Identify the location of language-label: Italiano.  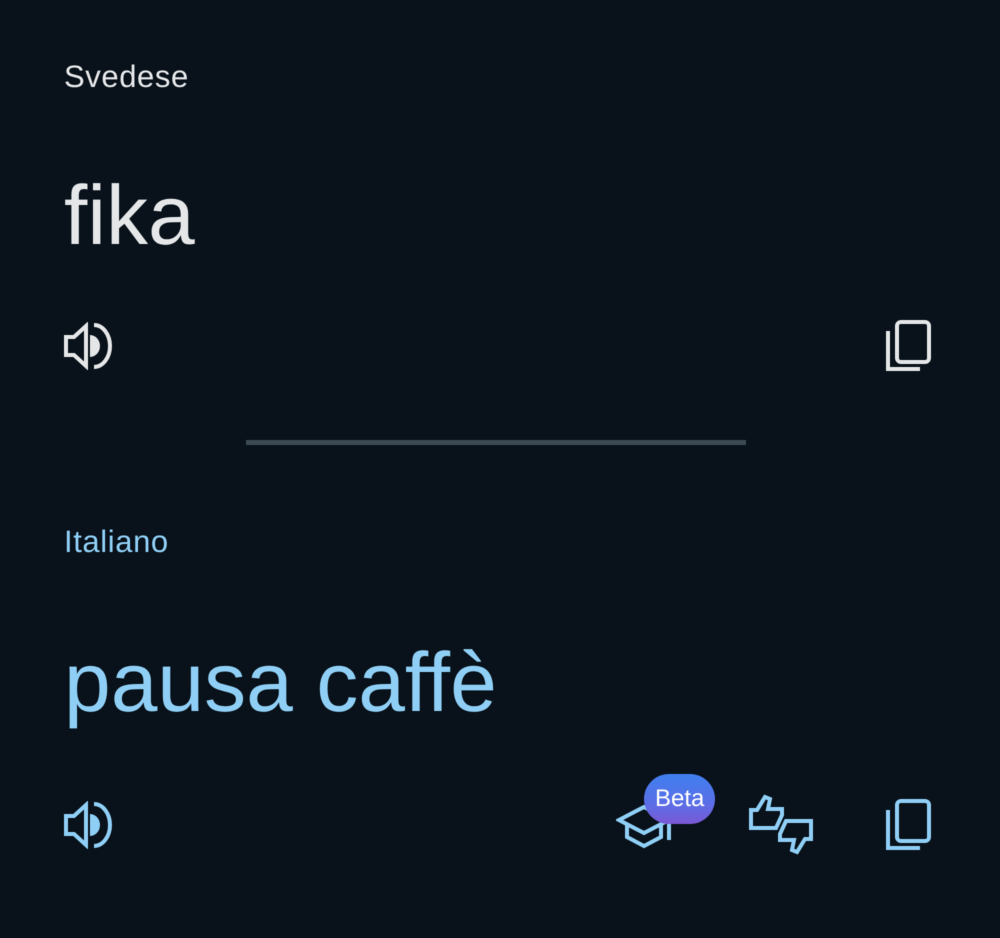
(116, 542).